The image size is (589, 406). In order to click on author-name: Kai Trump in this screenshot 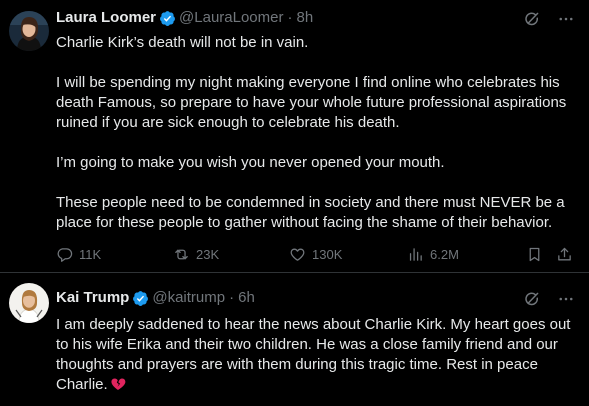, I will do `click(92, 298)`.